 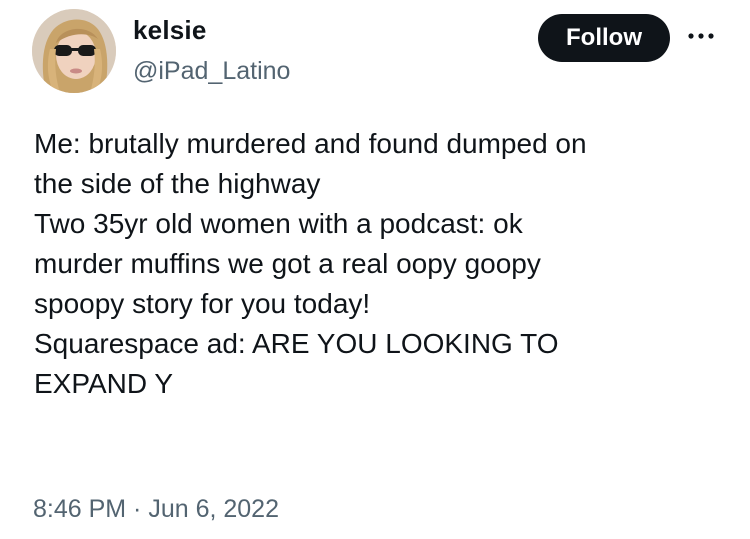 I want to click on follow-button: Follow, so click(x=604, y=38).